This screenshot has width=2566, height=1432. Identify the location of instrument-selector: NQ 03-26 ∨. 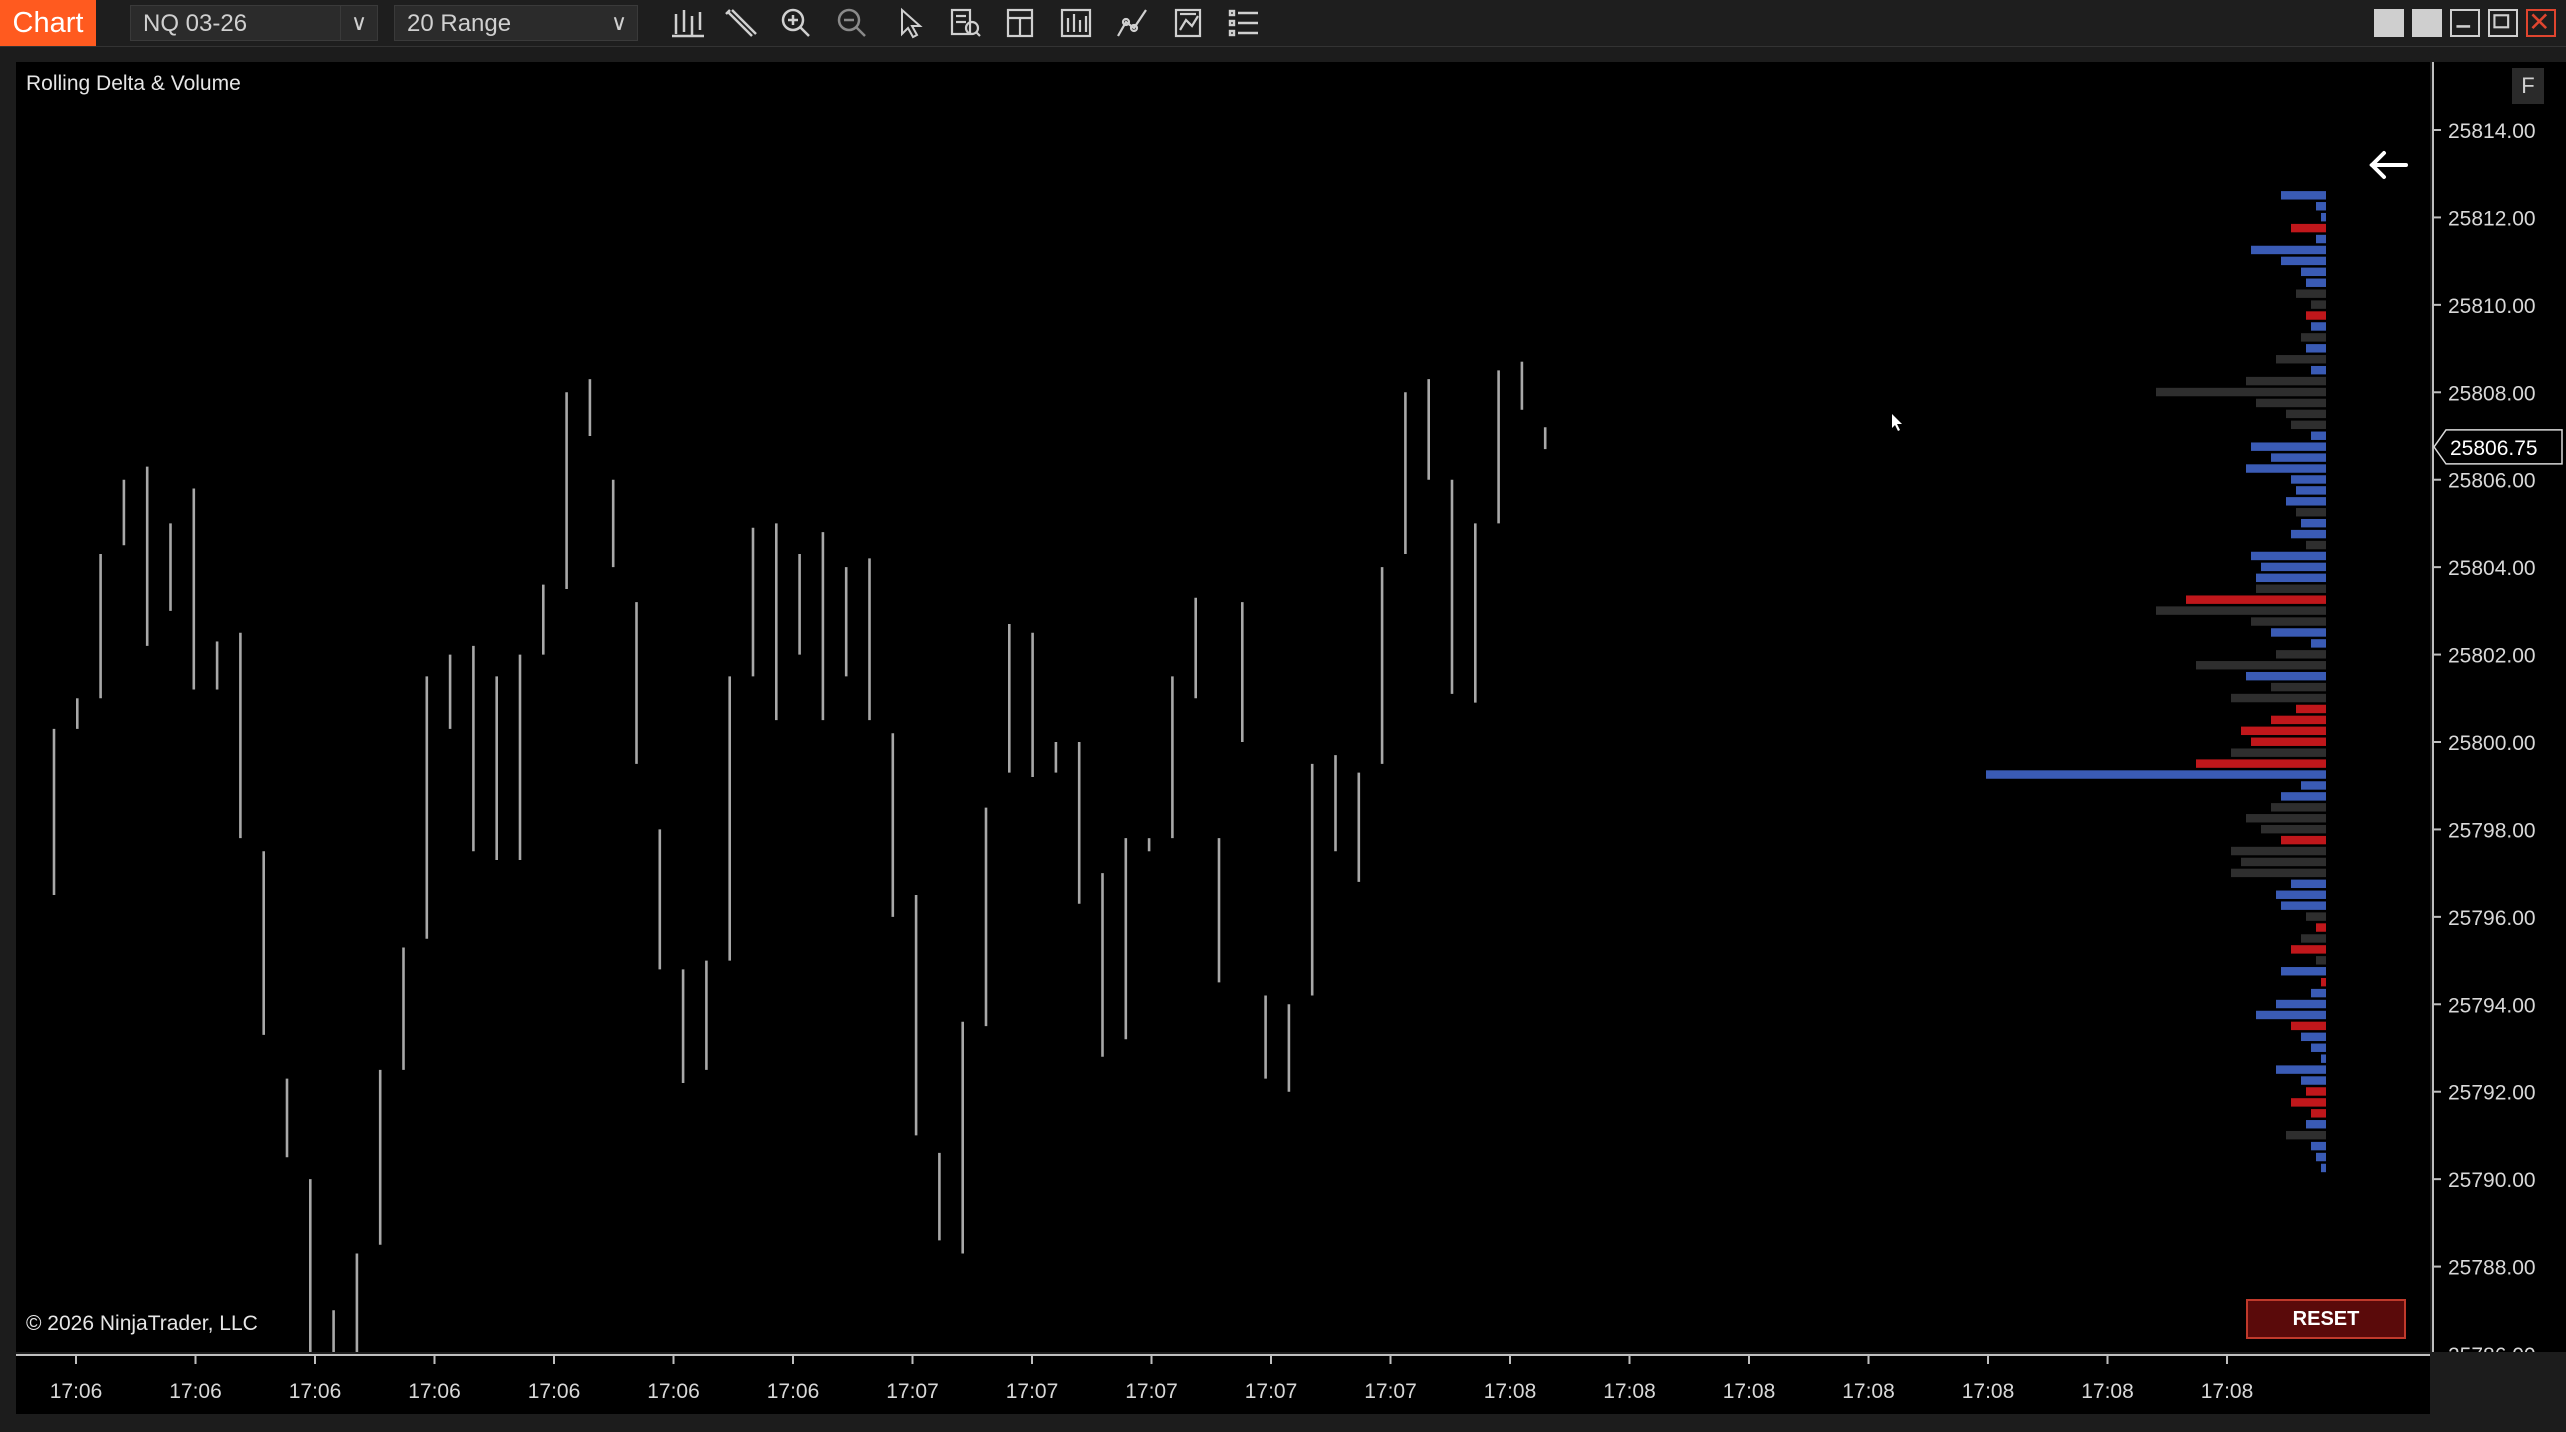
(254, 23).